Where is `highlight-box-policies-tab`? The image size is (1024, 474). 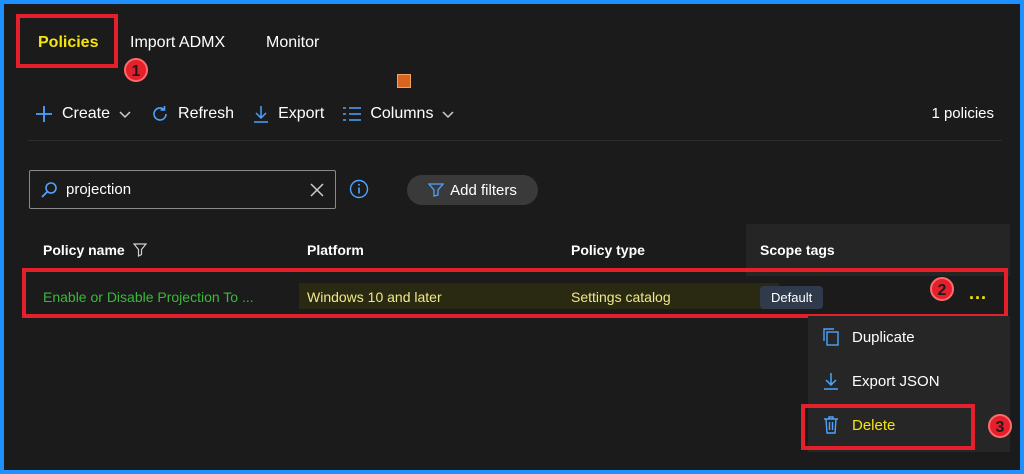 highlight-box-policies-tab is located at coordinates (67, 41).